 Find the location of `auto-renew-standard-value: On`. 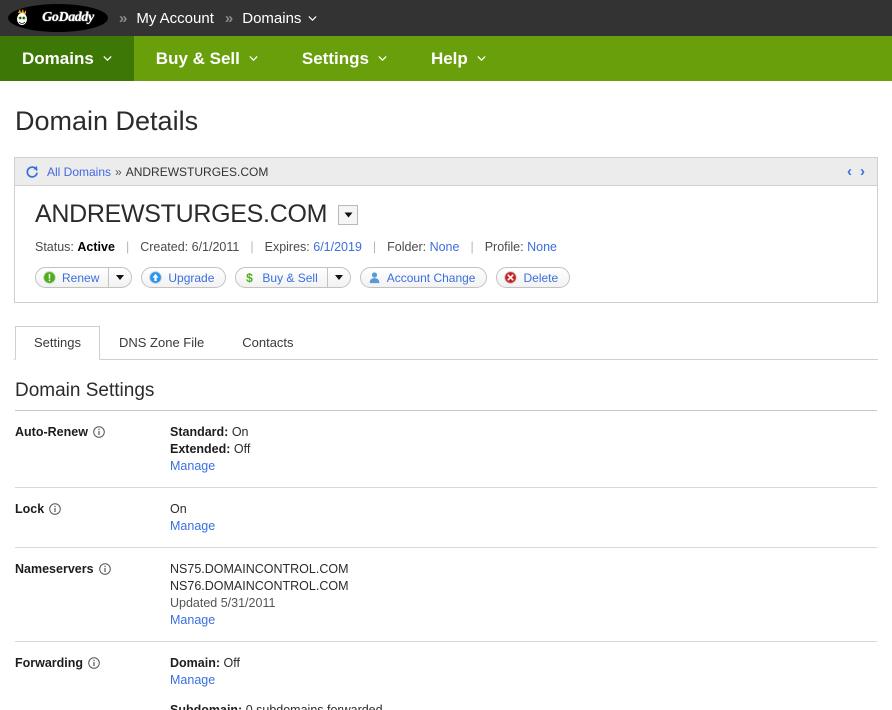

auto-renew-standard-value: On is located at coordinates (240, 432).